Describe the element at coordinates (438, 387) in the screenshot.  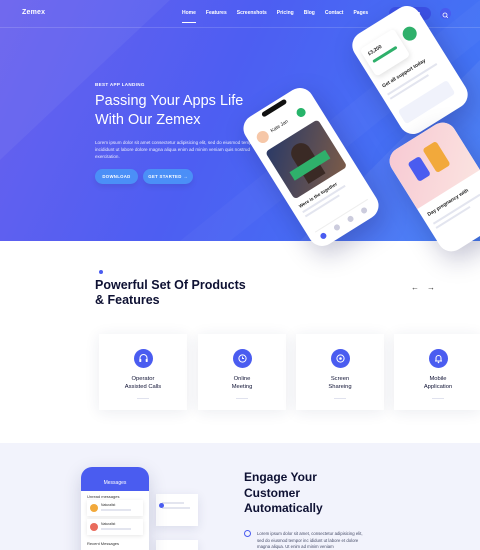
I see `feature-card-label-line2: Application` at that location.